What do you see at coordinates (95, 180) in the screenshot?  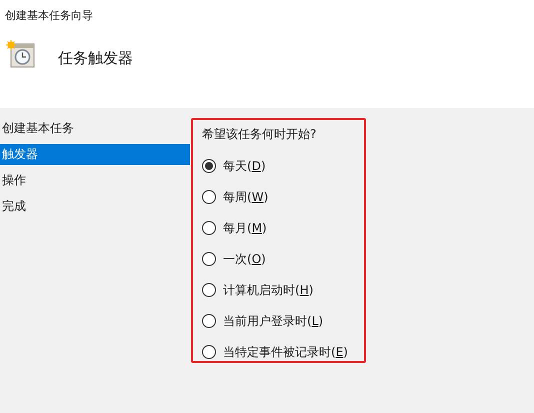 I see `sidebar-item: 操作` at bounding box center [95, 180].